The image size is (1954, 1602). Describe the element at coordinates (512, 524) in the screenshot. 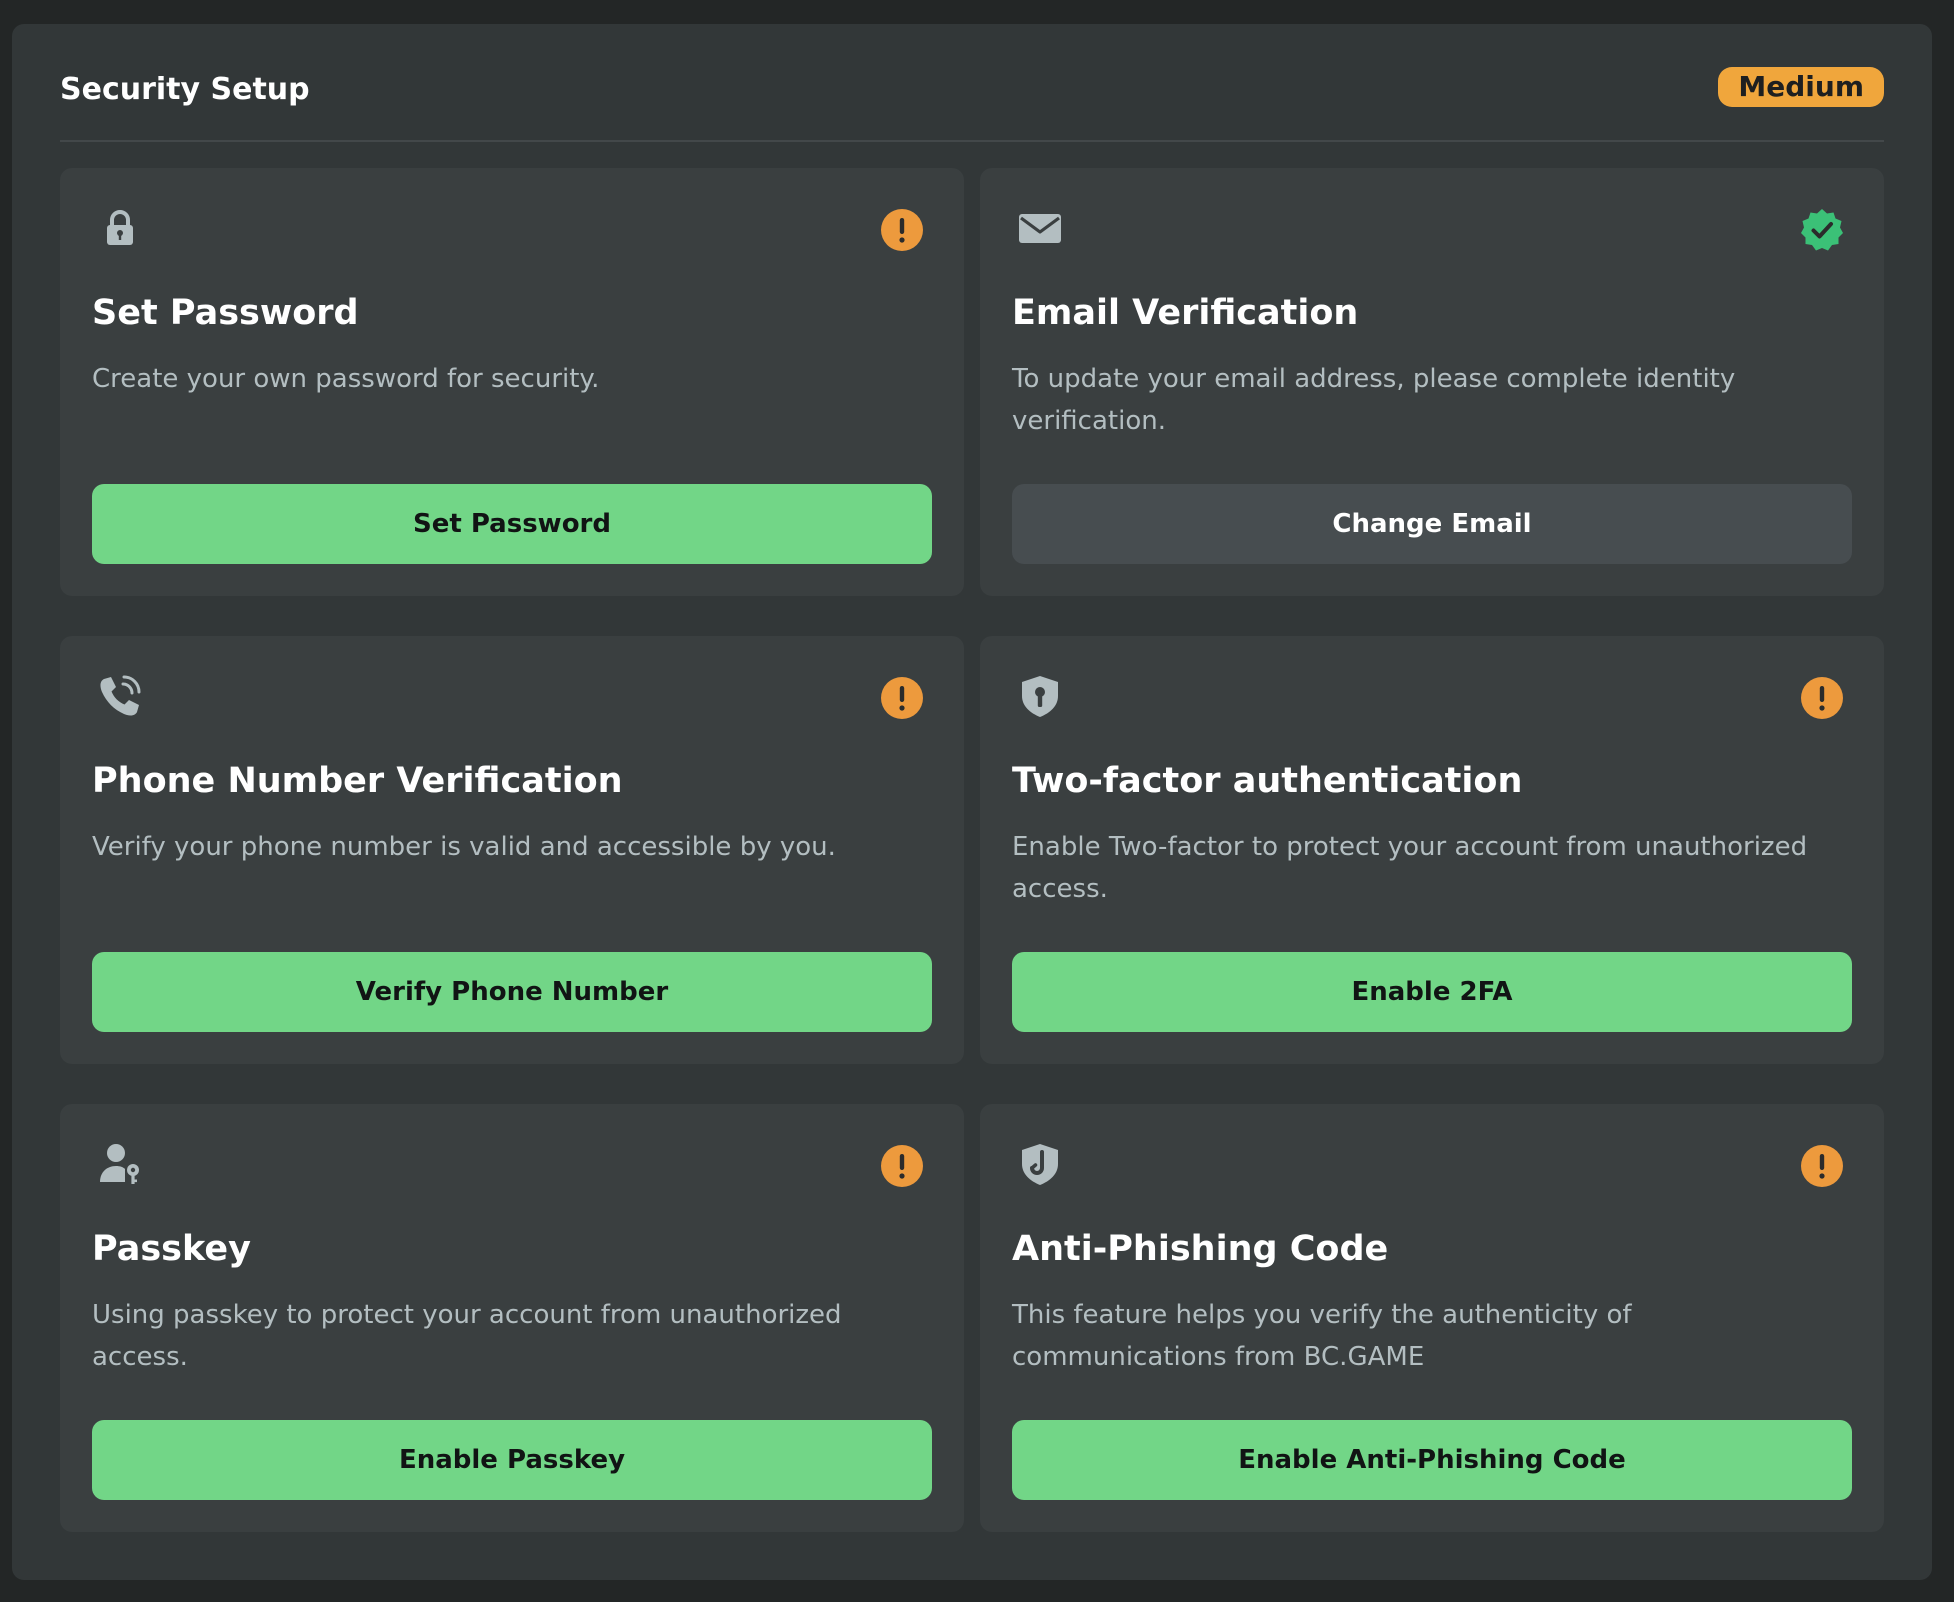

I see `set-password-button: Set Password` at that location.